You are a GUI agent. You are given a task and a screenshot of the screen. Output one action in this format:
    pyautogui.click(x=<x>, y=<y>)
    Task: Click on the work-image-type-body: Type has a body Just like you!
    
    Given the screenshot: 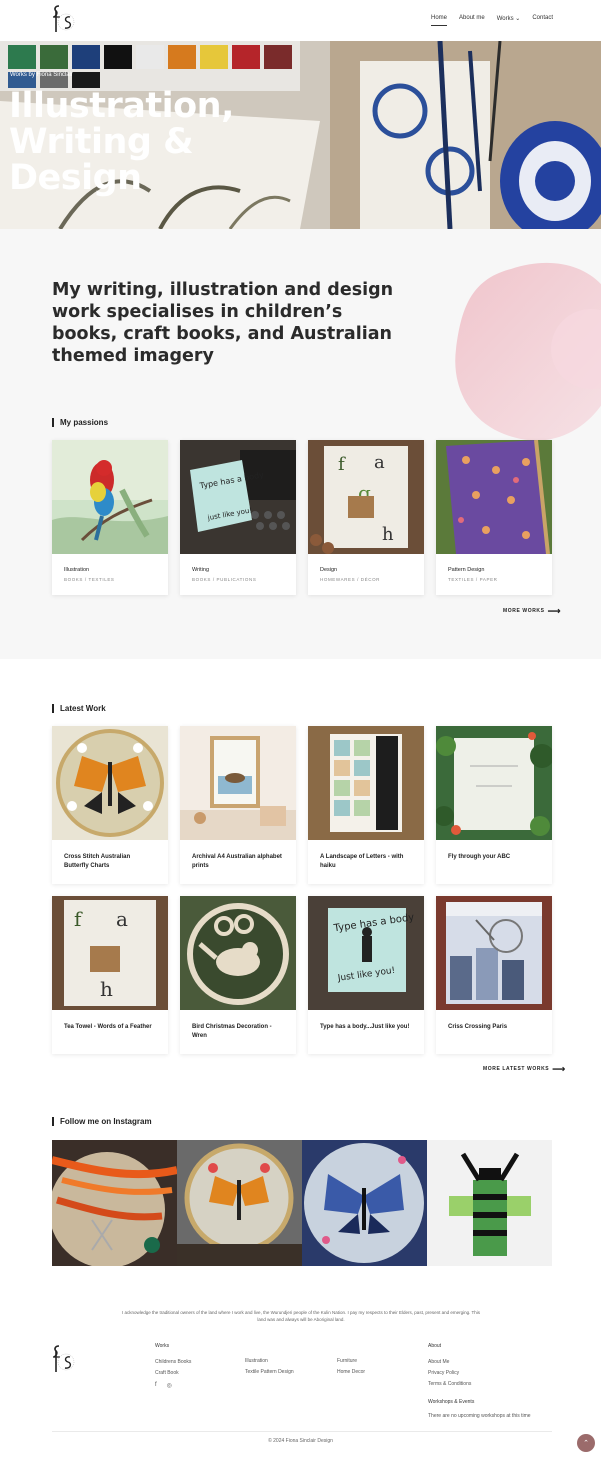 What is the action you would take?
    pyautogui.click(x=366, y=953)
    